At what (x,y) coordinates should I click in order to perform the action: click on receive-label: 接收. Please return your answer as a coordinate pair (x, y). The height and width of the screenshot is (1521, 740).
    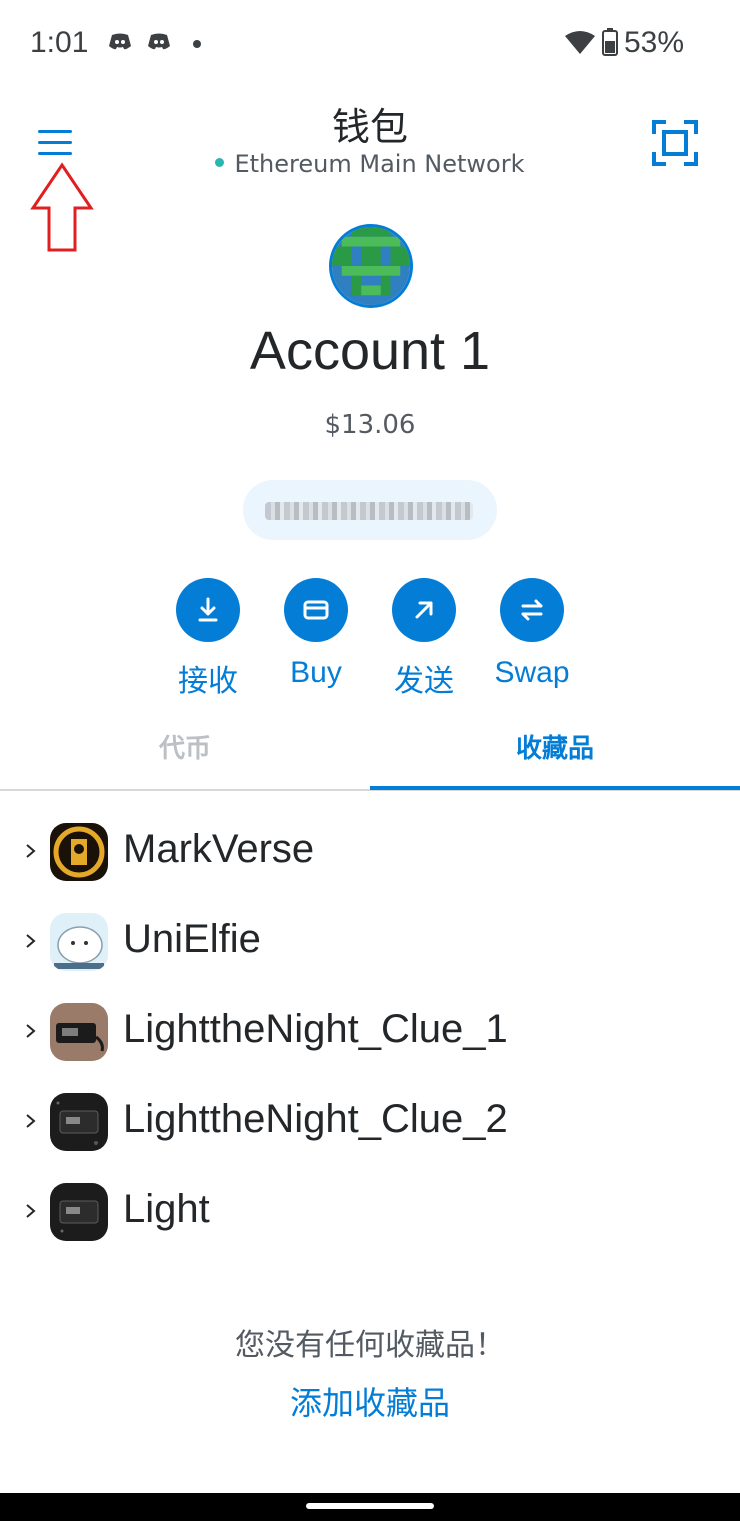
    Looking at the image, I should click on (208, 681).